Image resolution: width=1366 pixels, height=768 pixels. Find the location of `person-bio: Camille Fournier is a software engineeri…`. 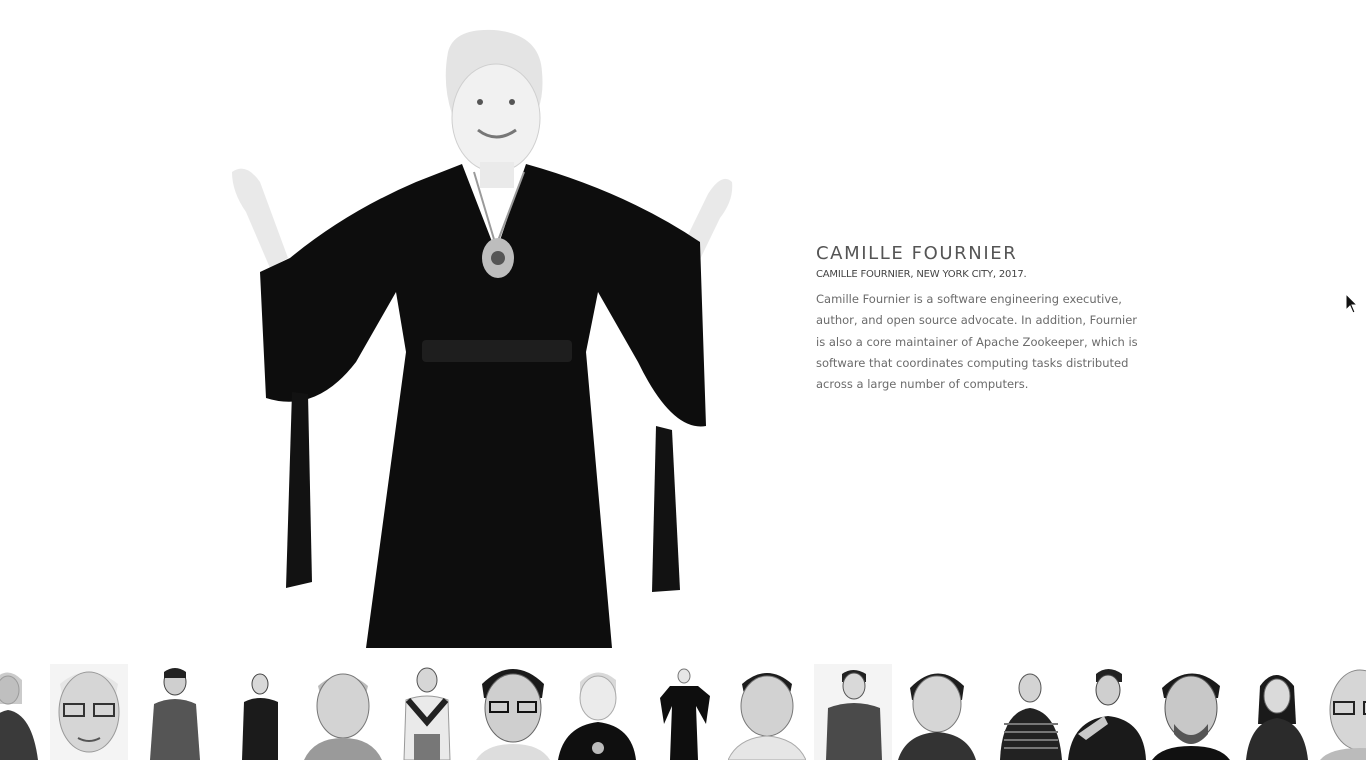

person-bio: Camille Fournier is a software engineeri… is located at coordinates (977, 342).